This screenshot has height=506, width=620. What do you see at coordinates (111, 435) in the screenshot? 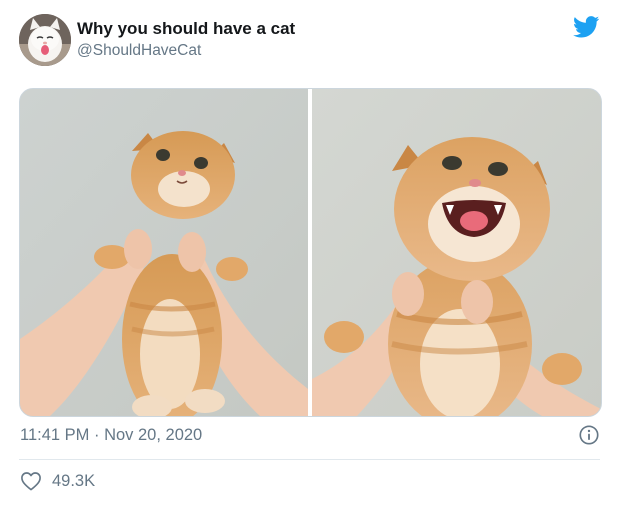
I see `tweet-timestamp: 11:41 PM · Nov 20, 2020` at bounding box center [111, 435].